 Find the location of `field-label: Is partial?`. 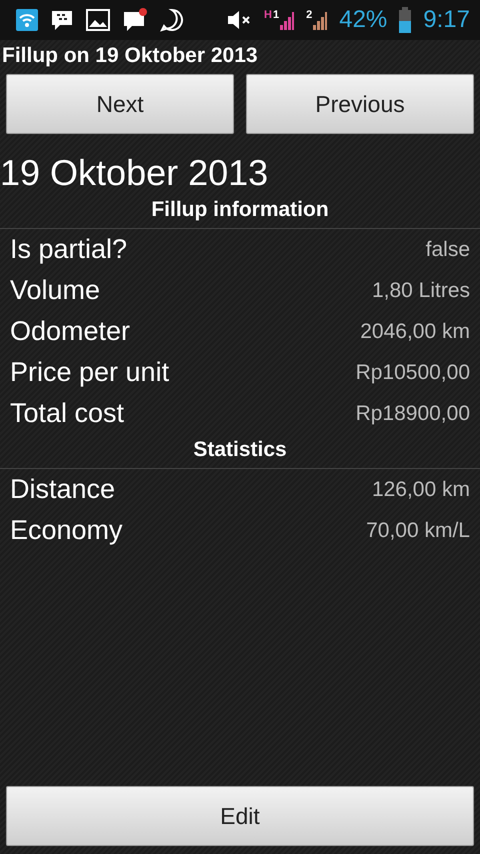

field-label: Is partial? is located at coordinates (69, 249).